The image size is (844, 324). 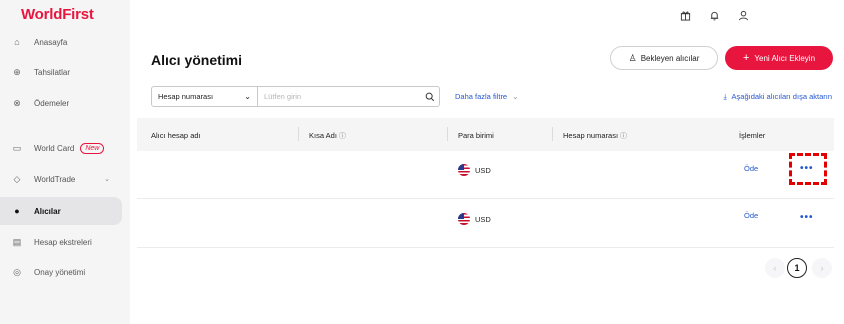 I want to click on search-field-select: Hesap numarası ⌄, so click(x=205, y=96).